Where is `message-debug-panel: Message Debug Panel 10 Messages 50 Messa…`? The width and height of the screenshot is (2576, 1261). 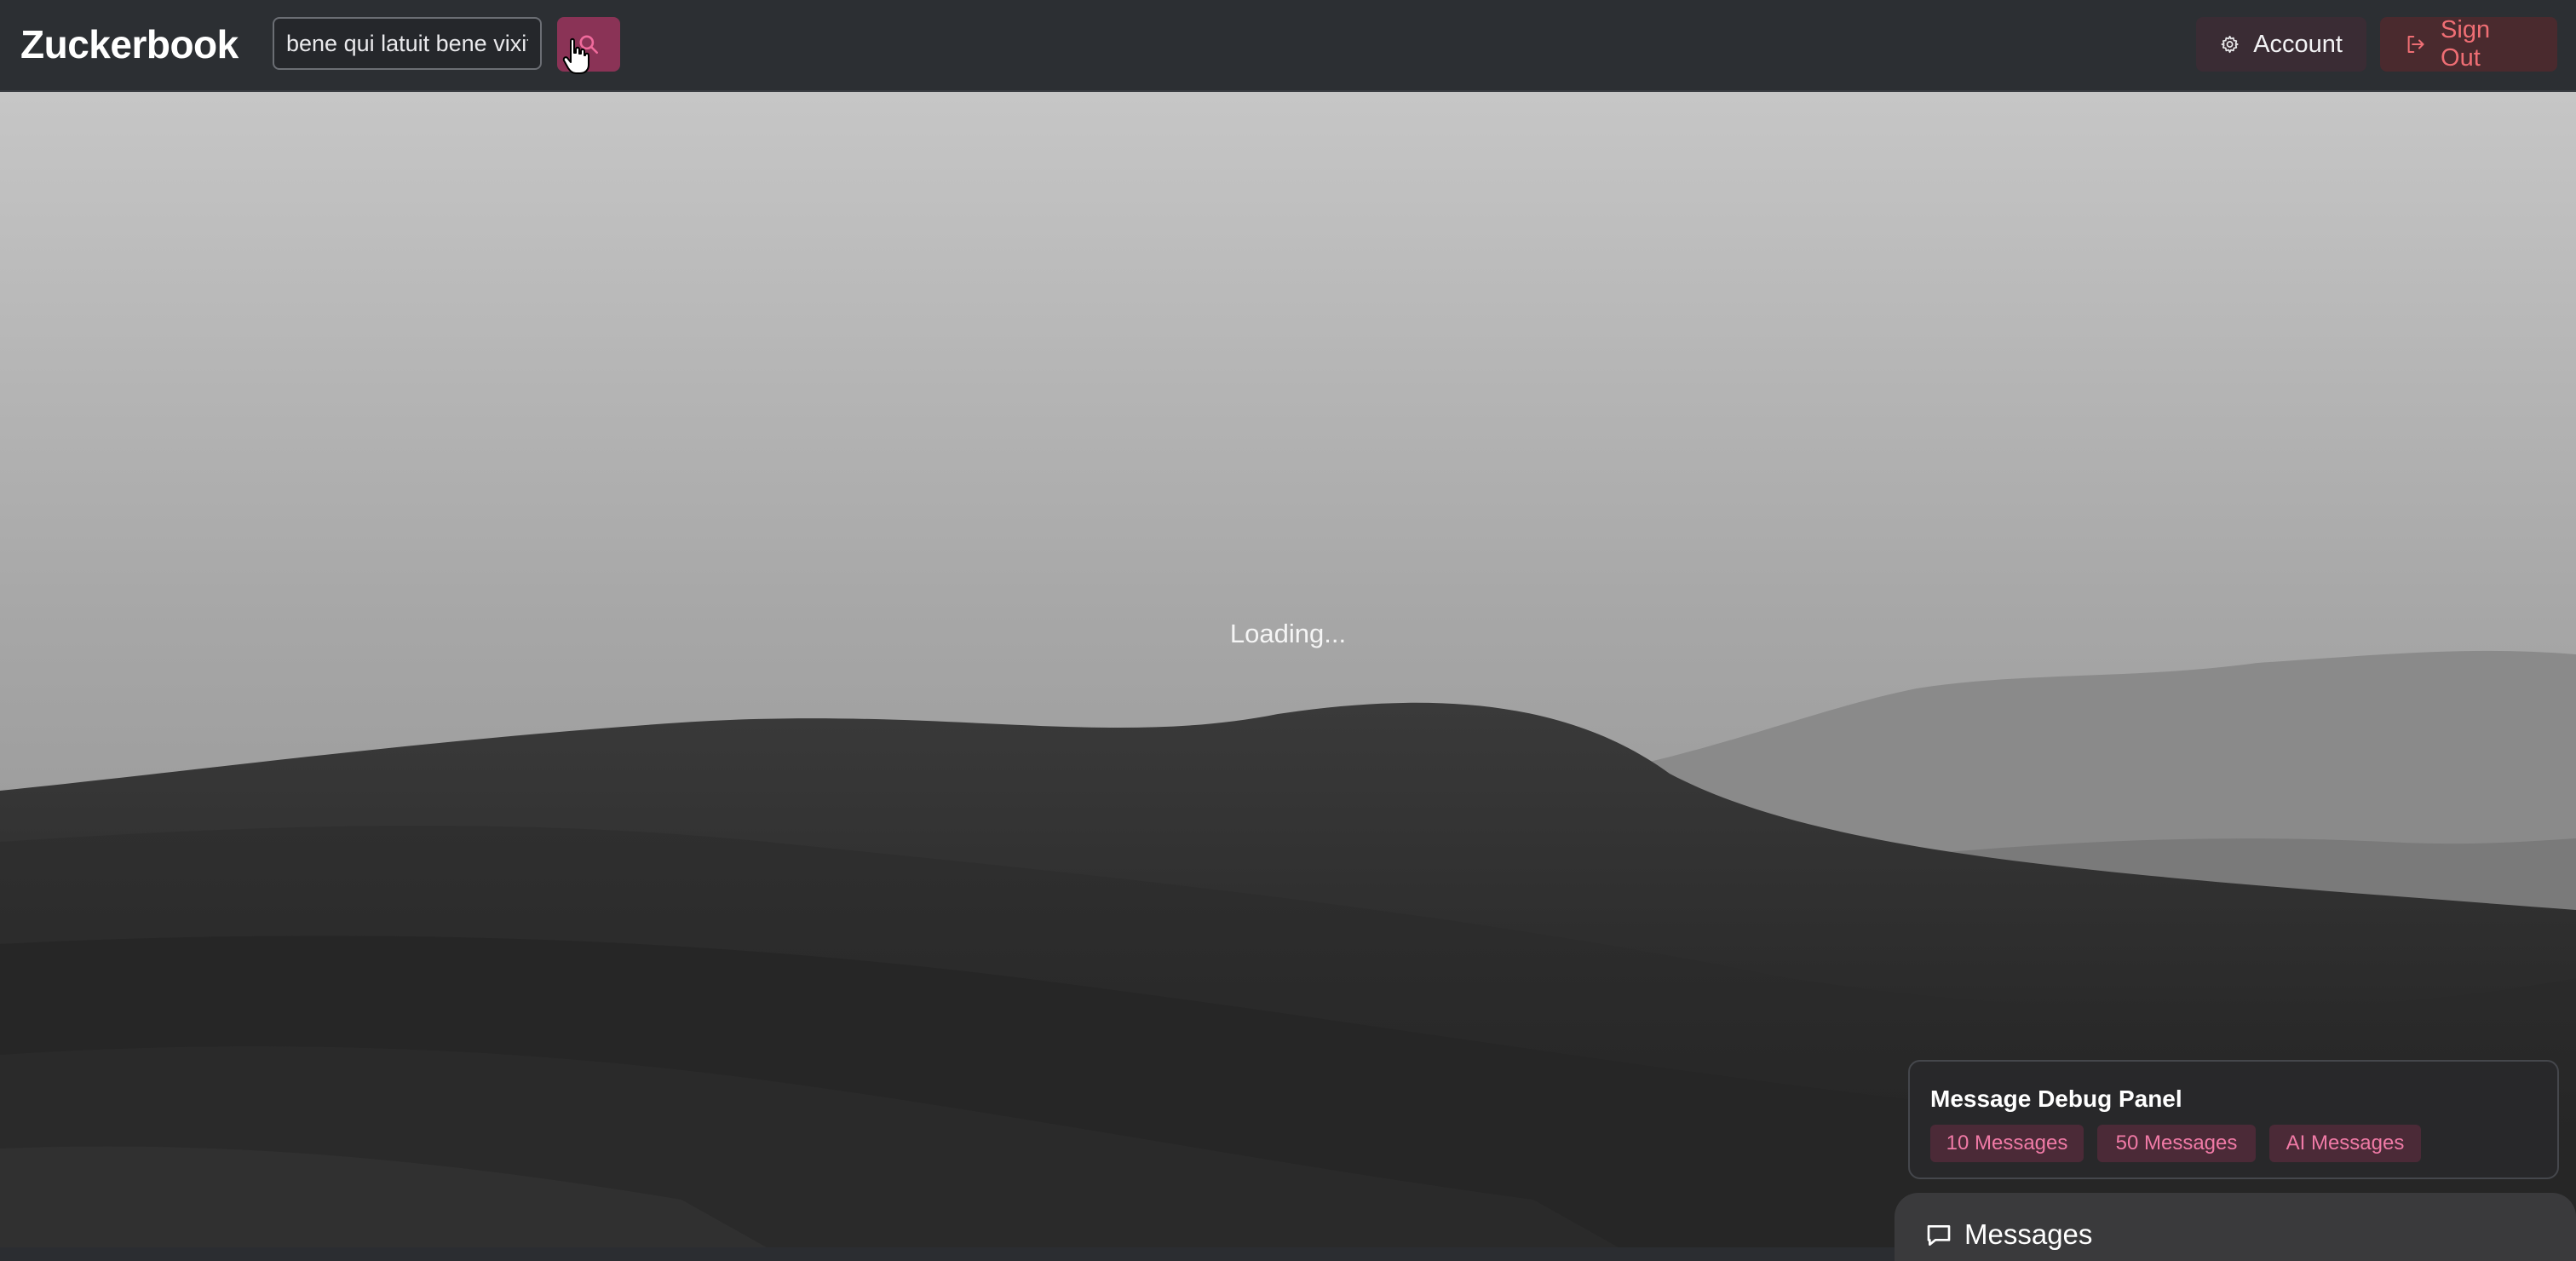 message-debug-panel: Message Debug Panel 10 Messages 50 Messa… is located at coordinates (2234, 1120).